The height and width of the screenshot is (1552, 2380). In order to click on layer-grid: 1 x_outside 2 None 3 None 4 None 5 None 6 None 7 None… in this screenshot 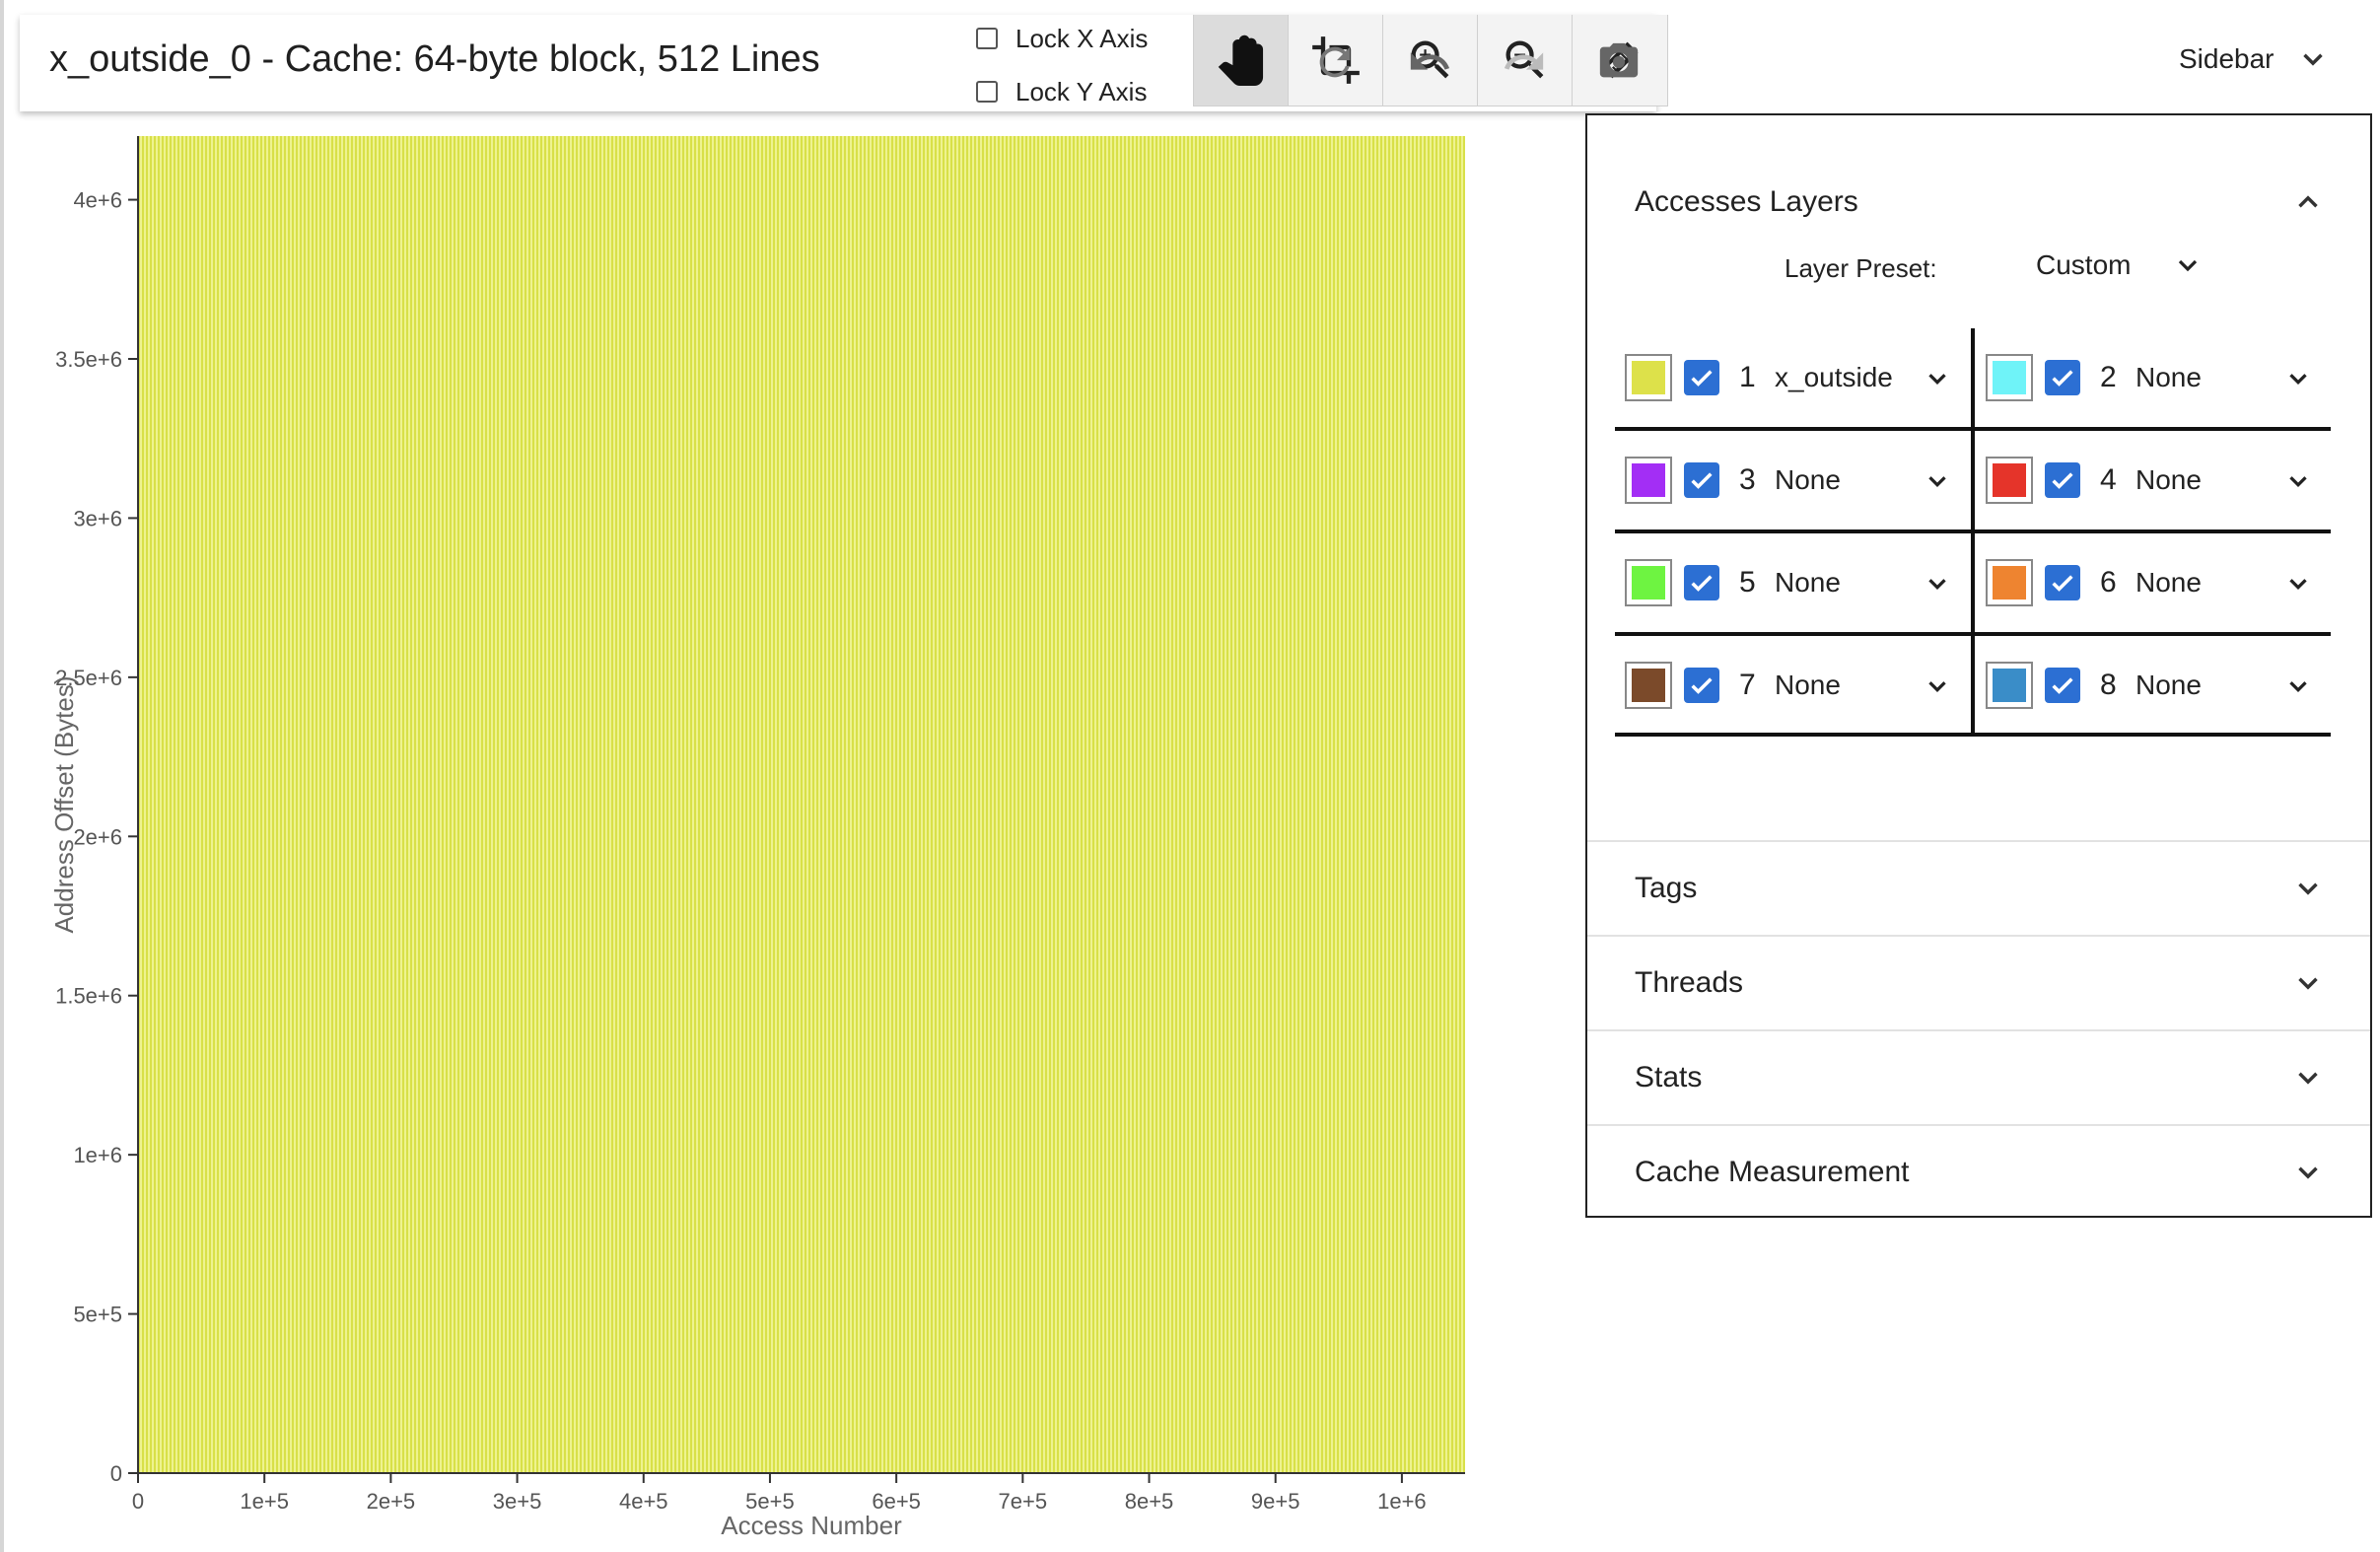, I will do `click(1973, 532)`.